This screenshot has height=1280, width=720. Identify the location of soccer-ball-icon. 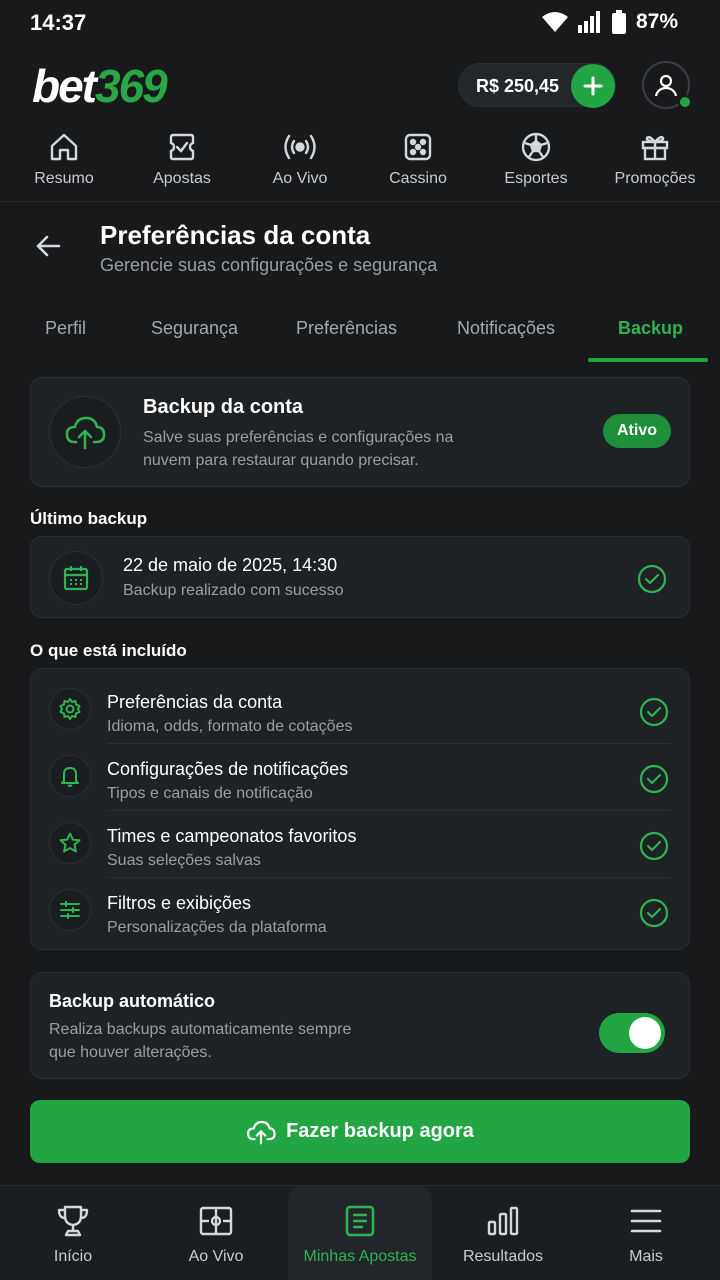
(536, 147).